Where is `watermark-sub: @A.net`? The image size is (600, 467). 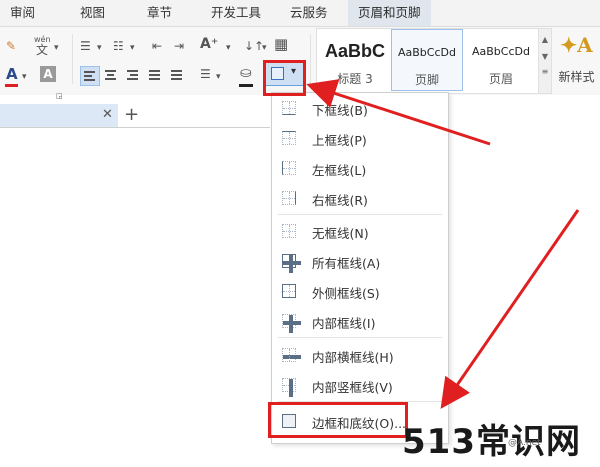 watermark-sub: @A.net is located at coordinates (524, 443).